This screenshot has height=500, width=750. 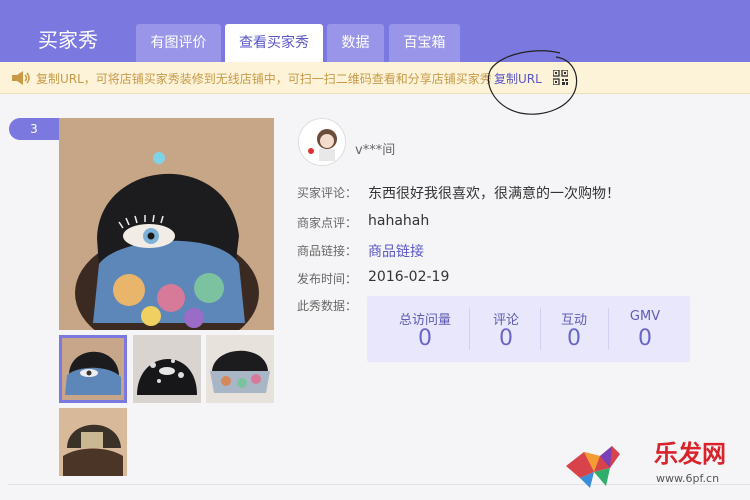 I want to click on stats-label: 此秀数据：, so click(x=327, y=306).